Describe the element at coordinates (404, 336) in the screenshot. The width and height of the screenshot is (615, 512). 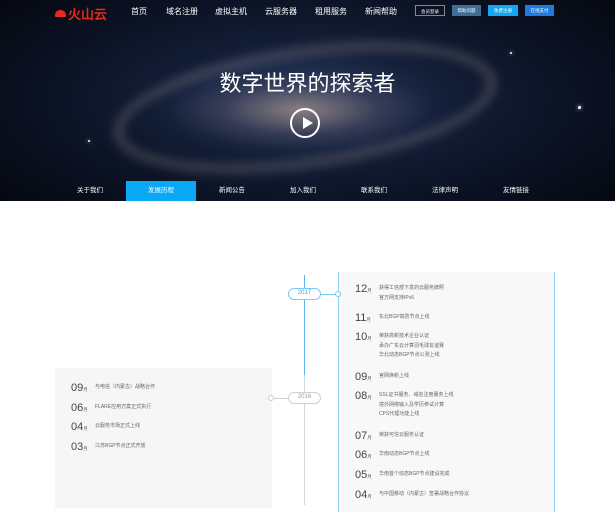
I see `event-text: 荣获高新技术企业认证` at that location.